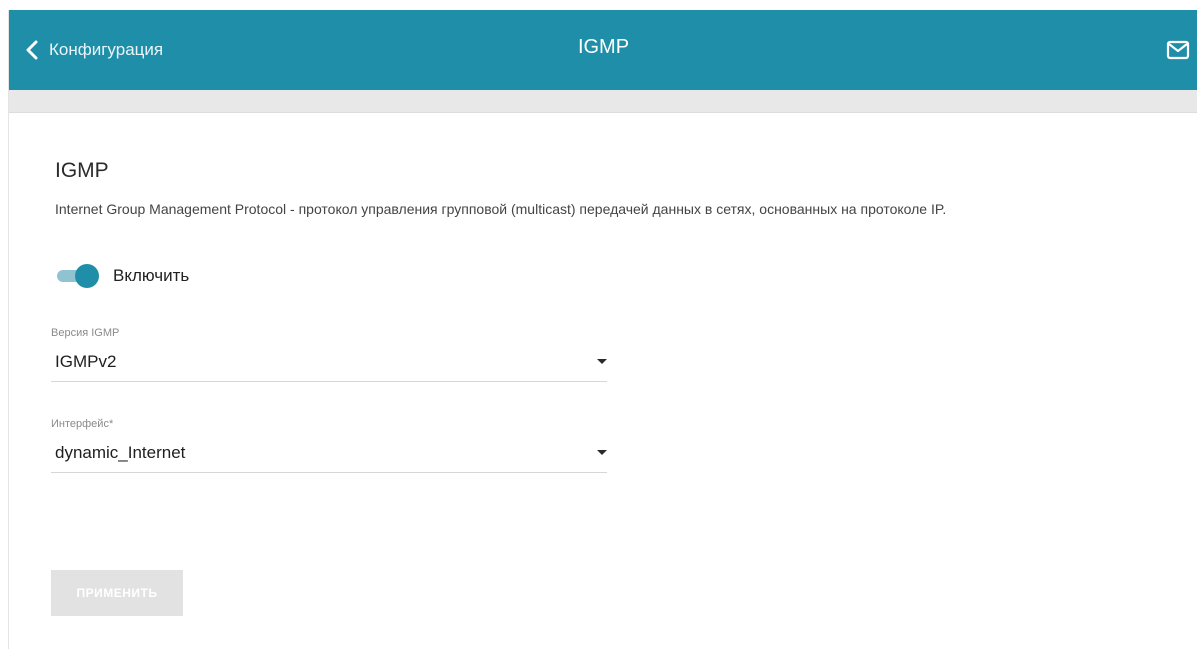 The width and height of the screenshot is (1197, 649). What do you see at coordinates (85, 333) in the screenshot?
I see `igmp-version-label: Версия IGMP` at bounding box center [85, 333].